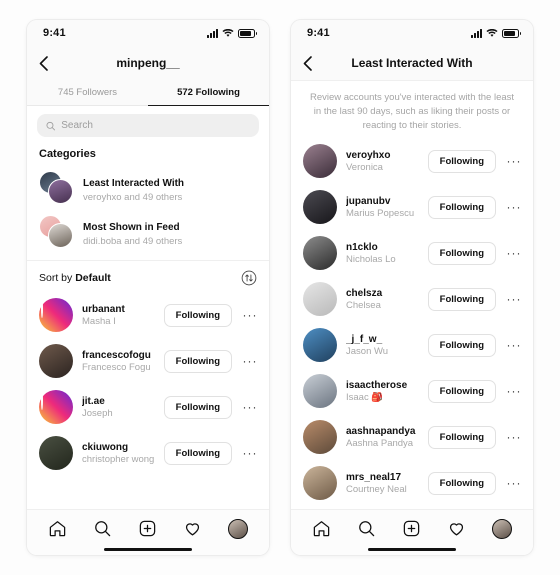  What do you see at coordinates (364, 339) in the screenshot?
I see `username: _j_f_w_` at bounding box center [364, 339].